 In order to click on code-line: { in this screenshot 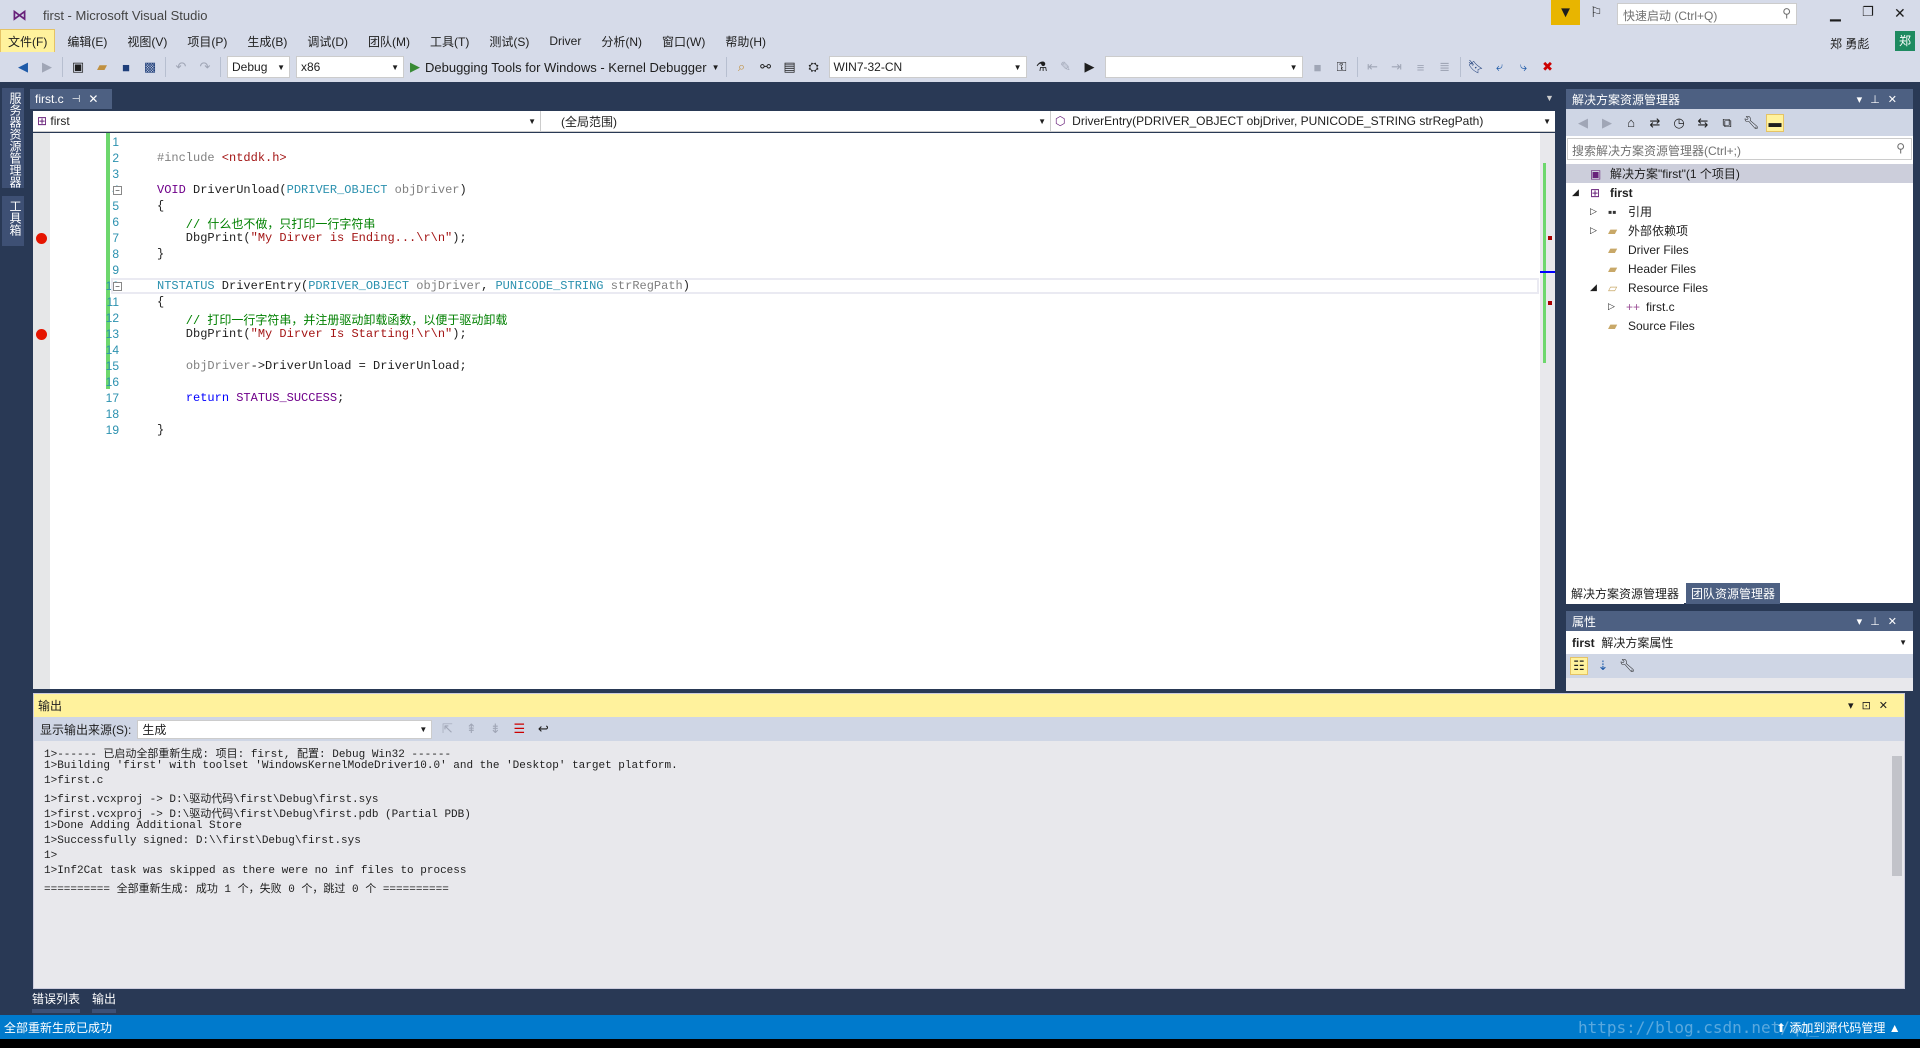, I will do `click(160, 302)`.